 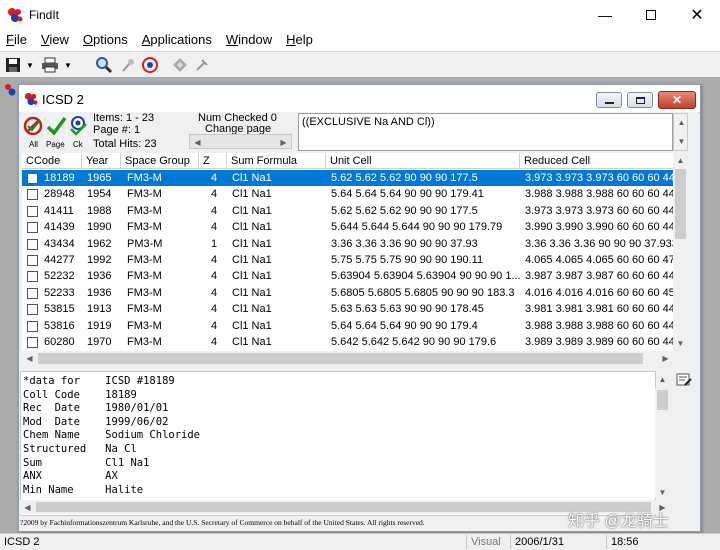 I want to click on table-cell: 1919, so click(x=99, y=325).